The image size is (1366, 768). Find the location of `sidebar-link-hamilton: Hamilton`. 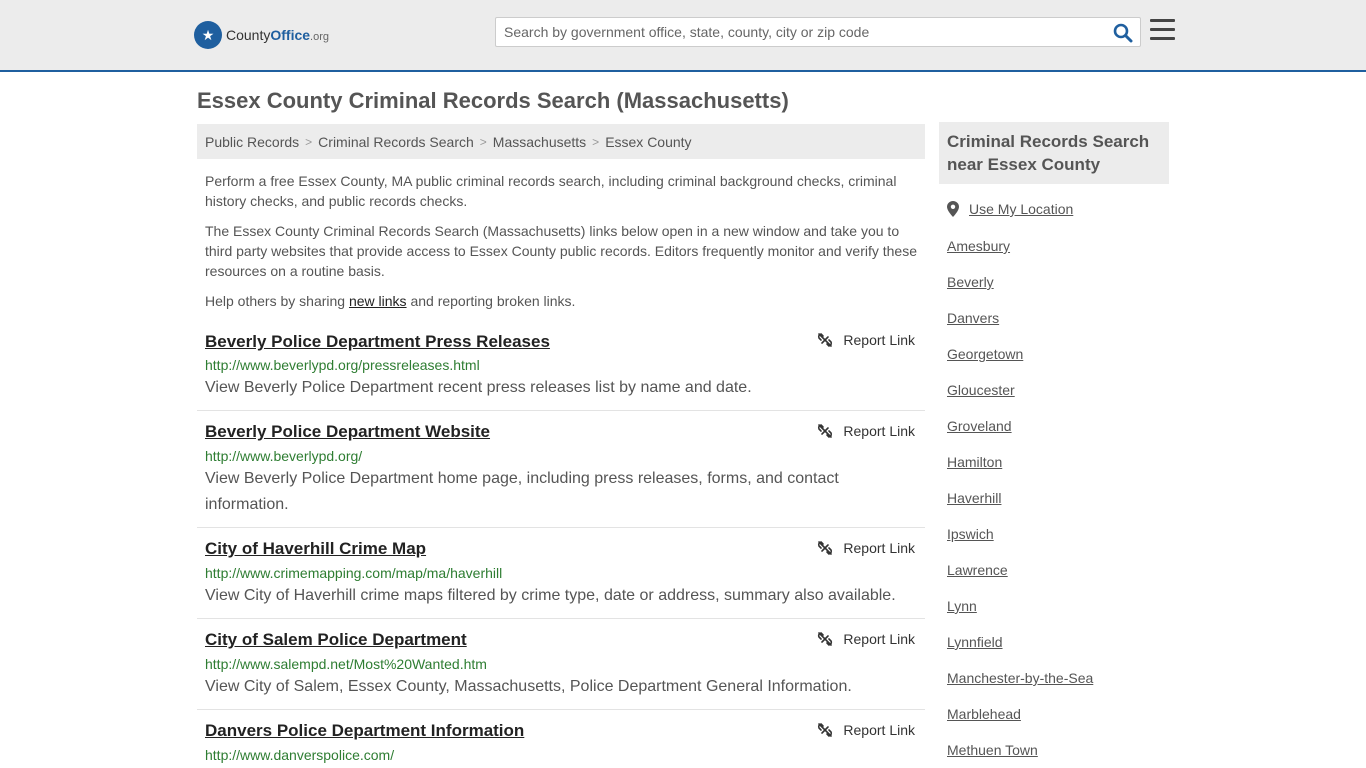

sidebar-link-hamilton: Hamilton is located at coordinates (974, 462).